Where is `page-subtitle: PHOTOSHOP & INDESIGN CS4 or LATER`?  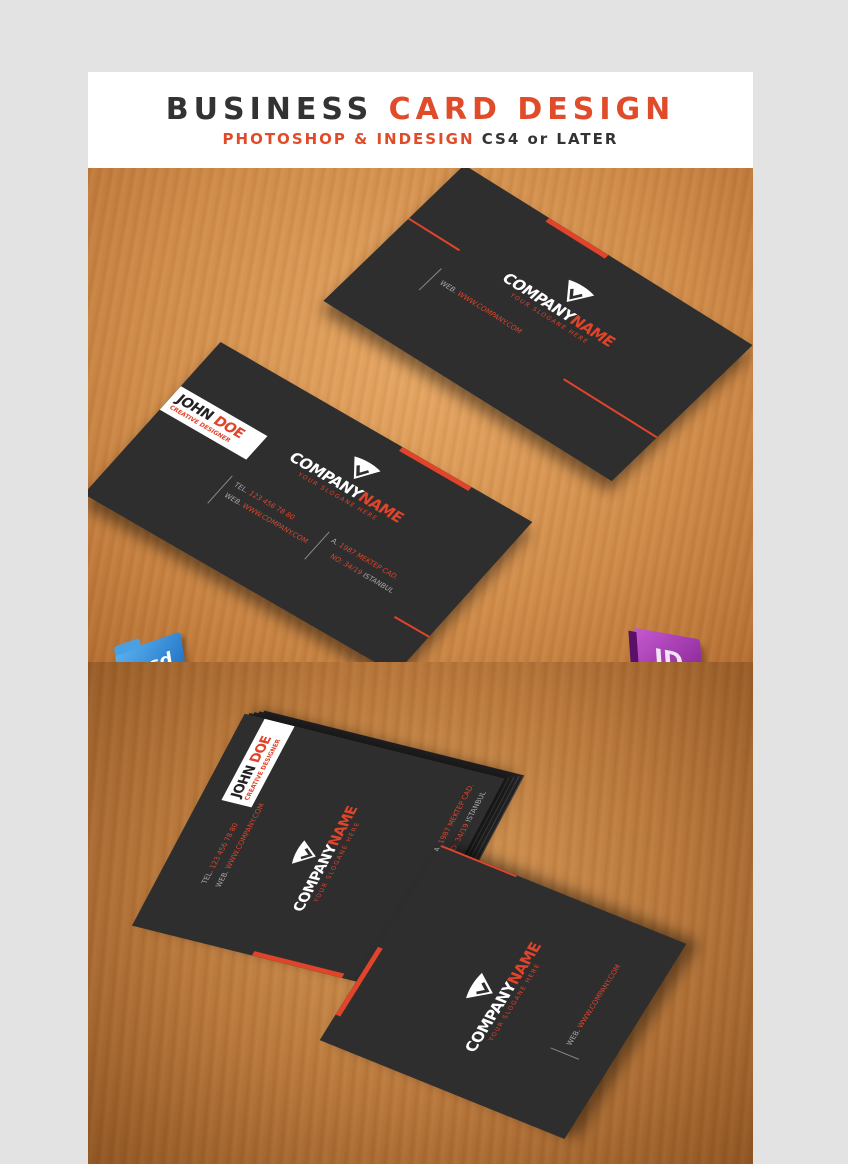
page-subtitle: PHOTOSHOP & INDESIGN CS4 or LATER is located at coordinates (420, 139).